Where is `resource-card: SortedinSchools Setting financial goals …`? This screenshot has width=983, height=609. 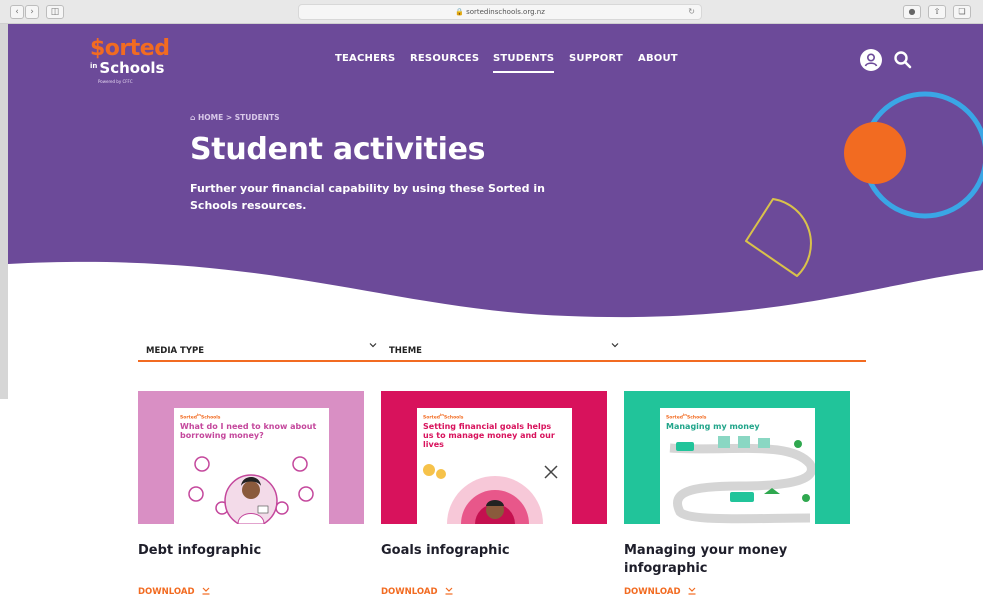 resource-card: SortedinSchools Setting financial goals … is located at coordinates (494, 498).